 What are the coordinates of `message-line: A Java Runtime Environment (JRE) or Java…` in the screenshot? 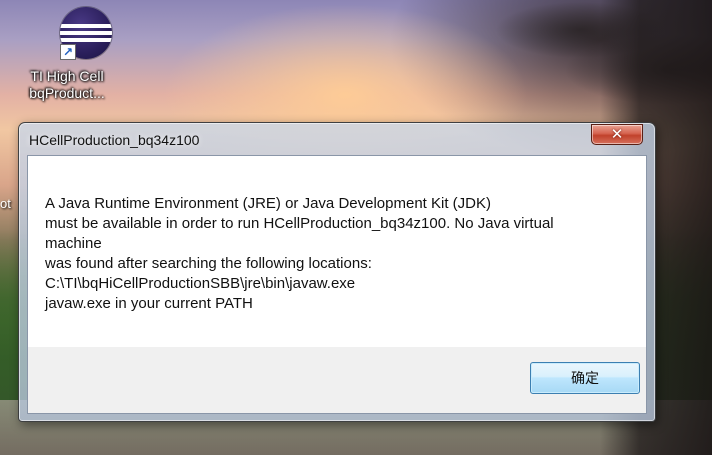 It's located at (268, 203).